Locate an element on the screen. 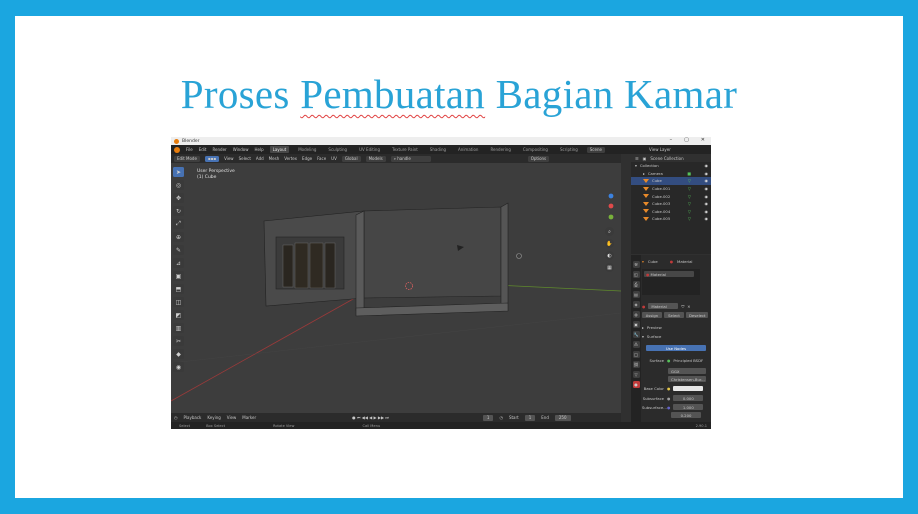  bevel-tool-icon: ◩ is located at coordinates (178, 315).